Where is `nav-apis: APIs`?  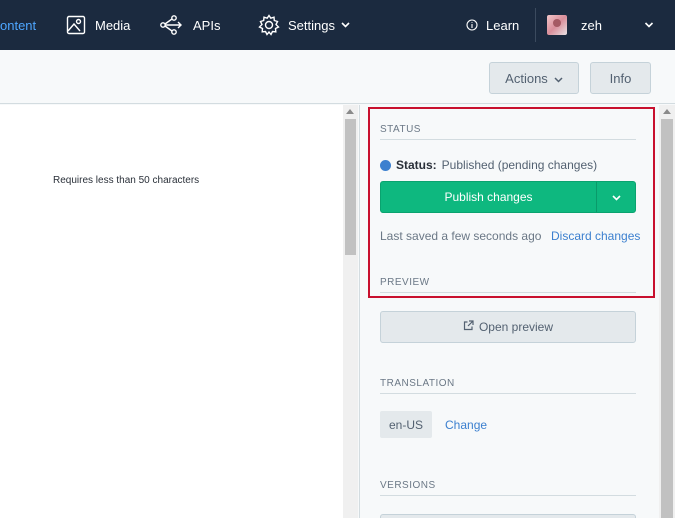
nav-apis: APIs is located at coordinates (190, 25).